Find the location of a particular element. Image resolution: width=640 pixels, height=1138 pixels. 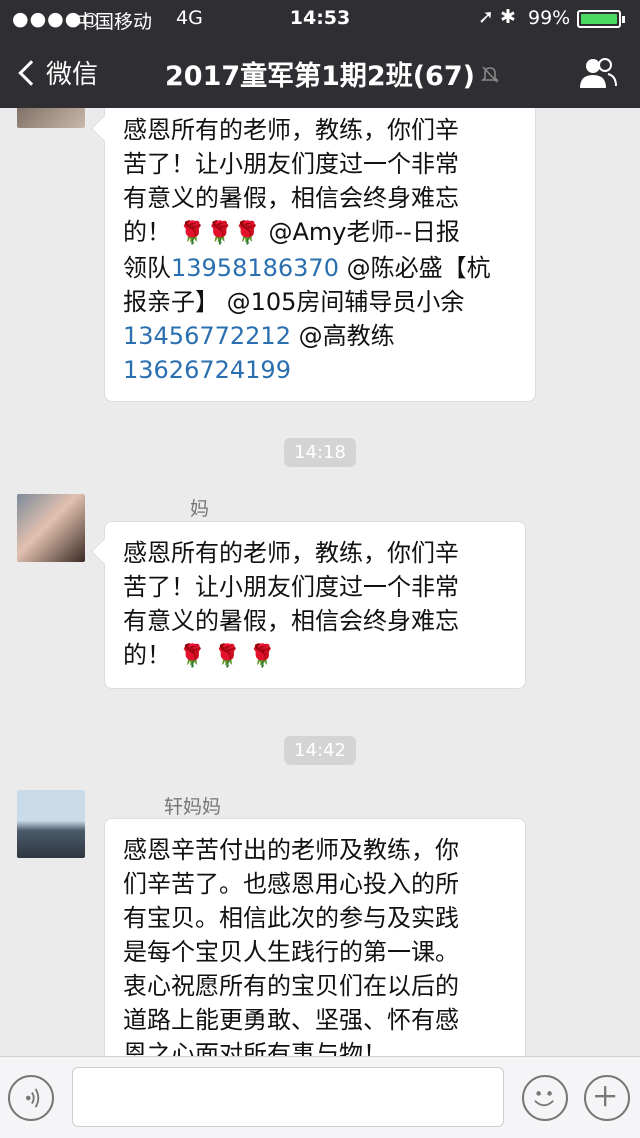

emoji-icon is located at coordinates (545, 1098).